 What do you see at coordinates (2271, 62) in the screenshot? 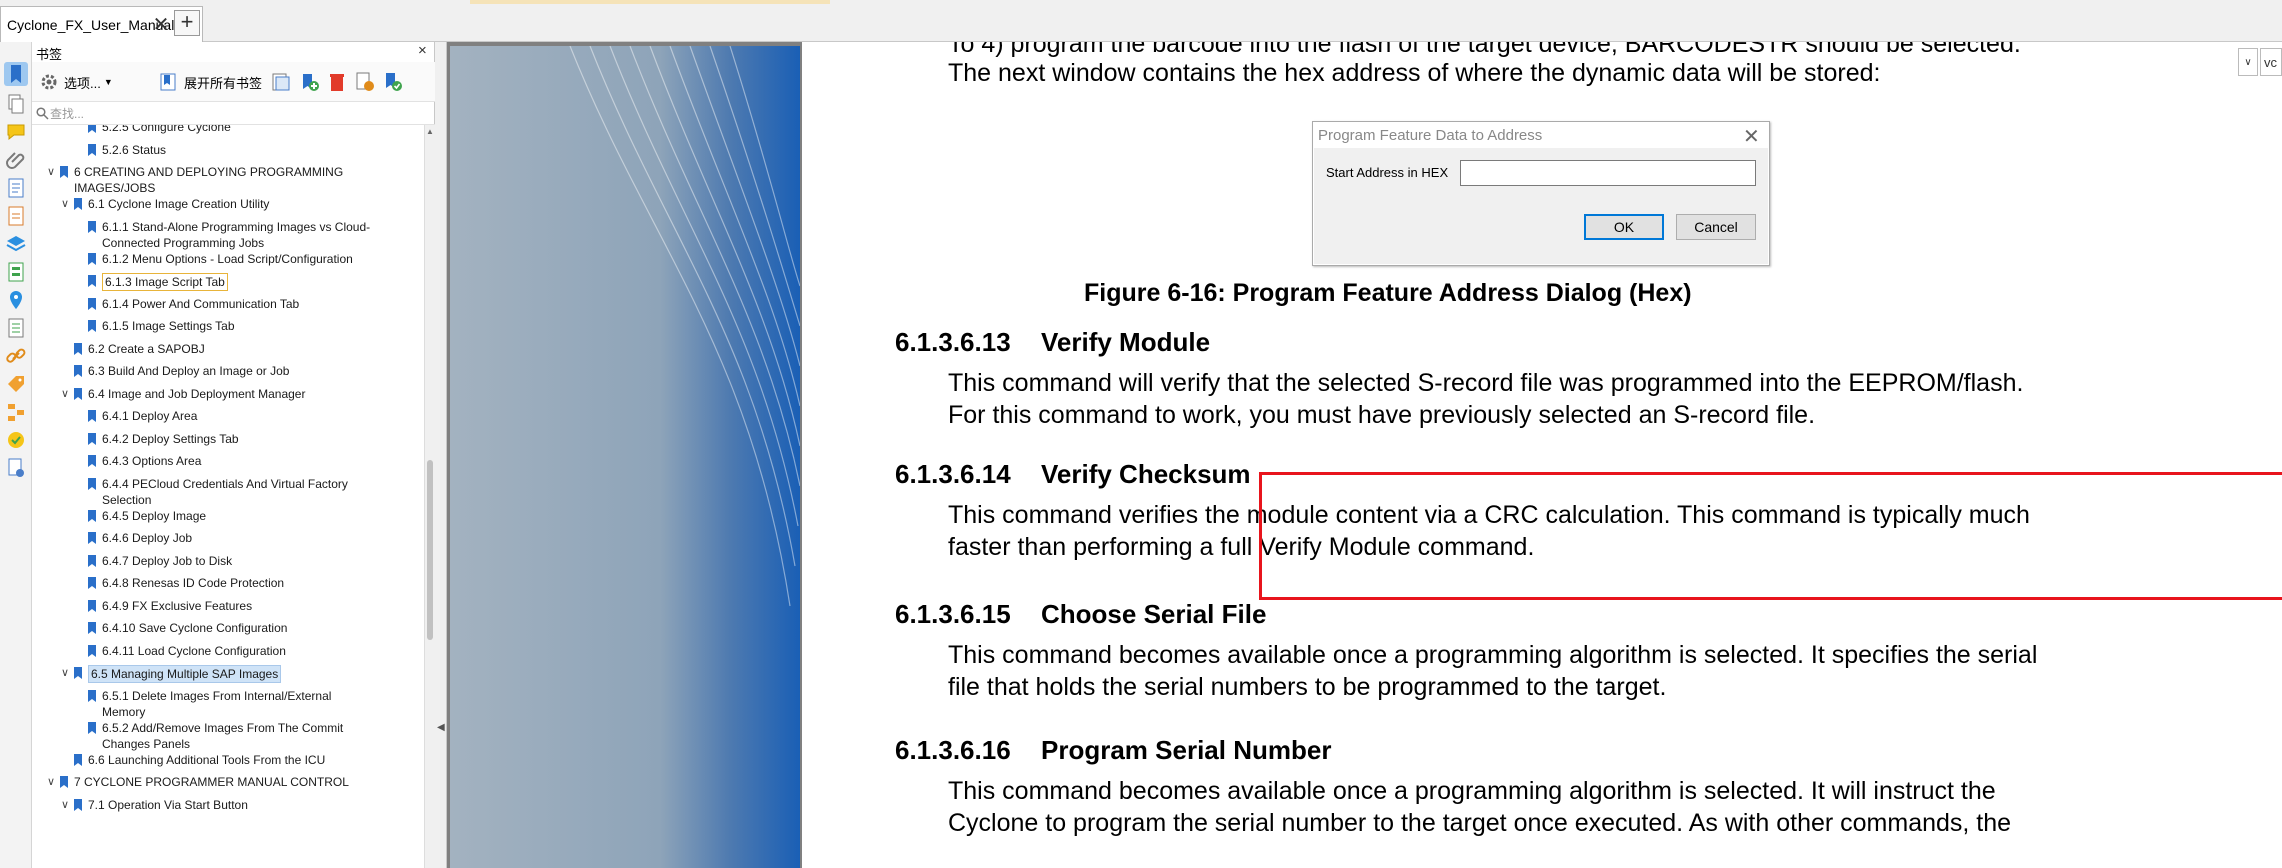
I see `zoom-control: vc` at bounding box center [2271, 62].